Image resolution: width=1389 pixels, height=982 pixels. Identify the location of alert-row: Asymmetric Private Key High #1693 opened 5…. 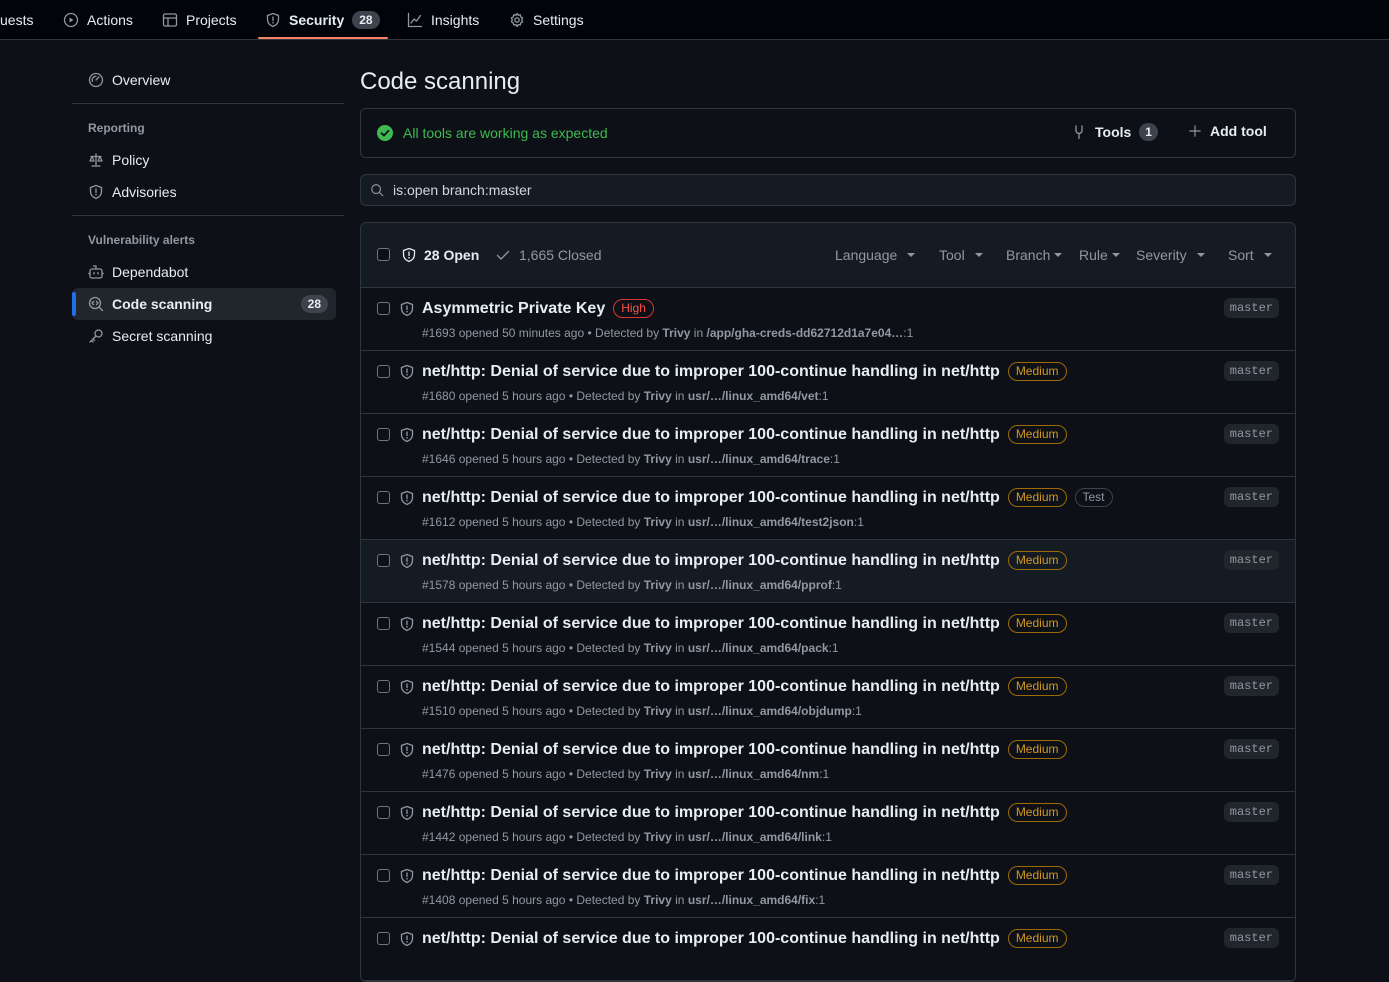
(828, 319).